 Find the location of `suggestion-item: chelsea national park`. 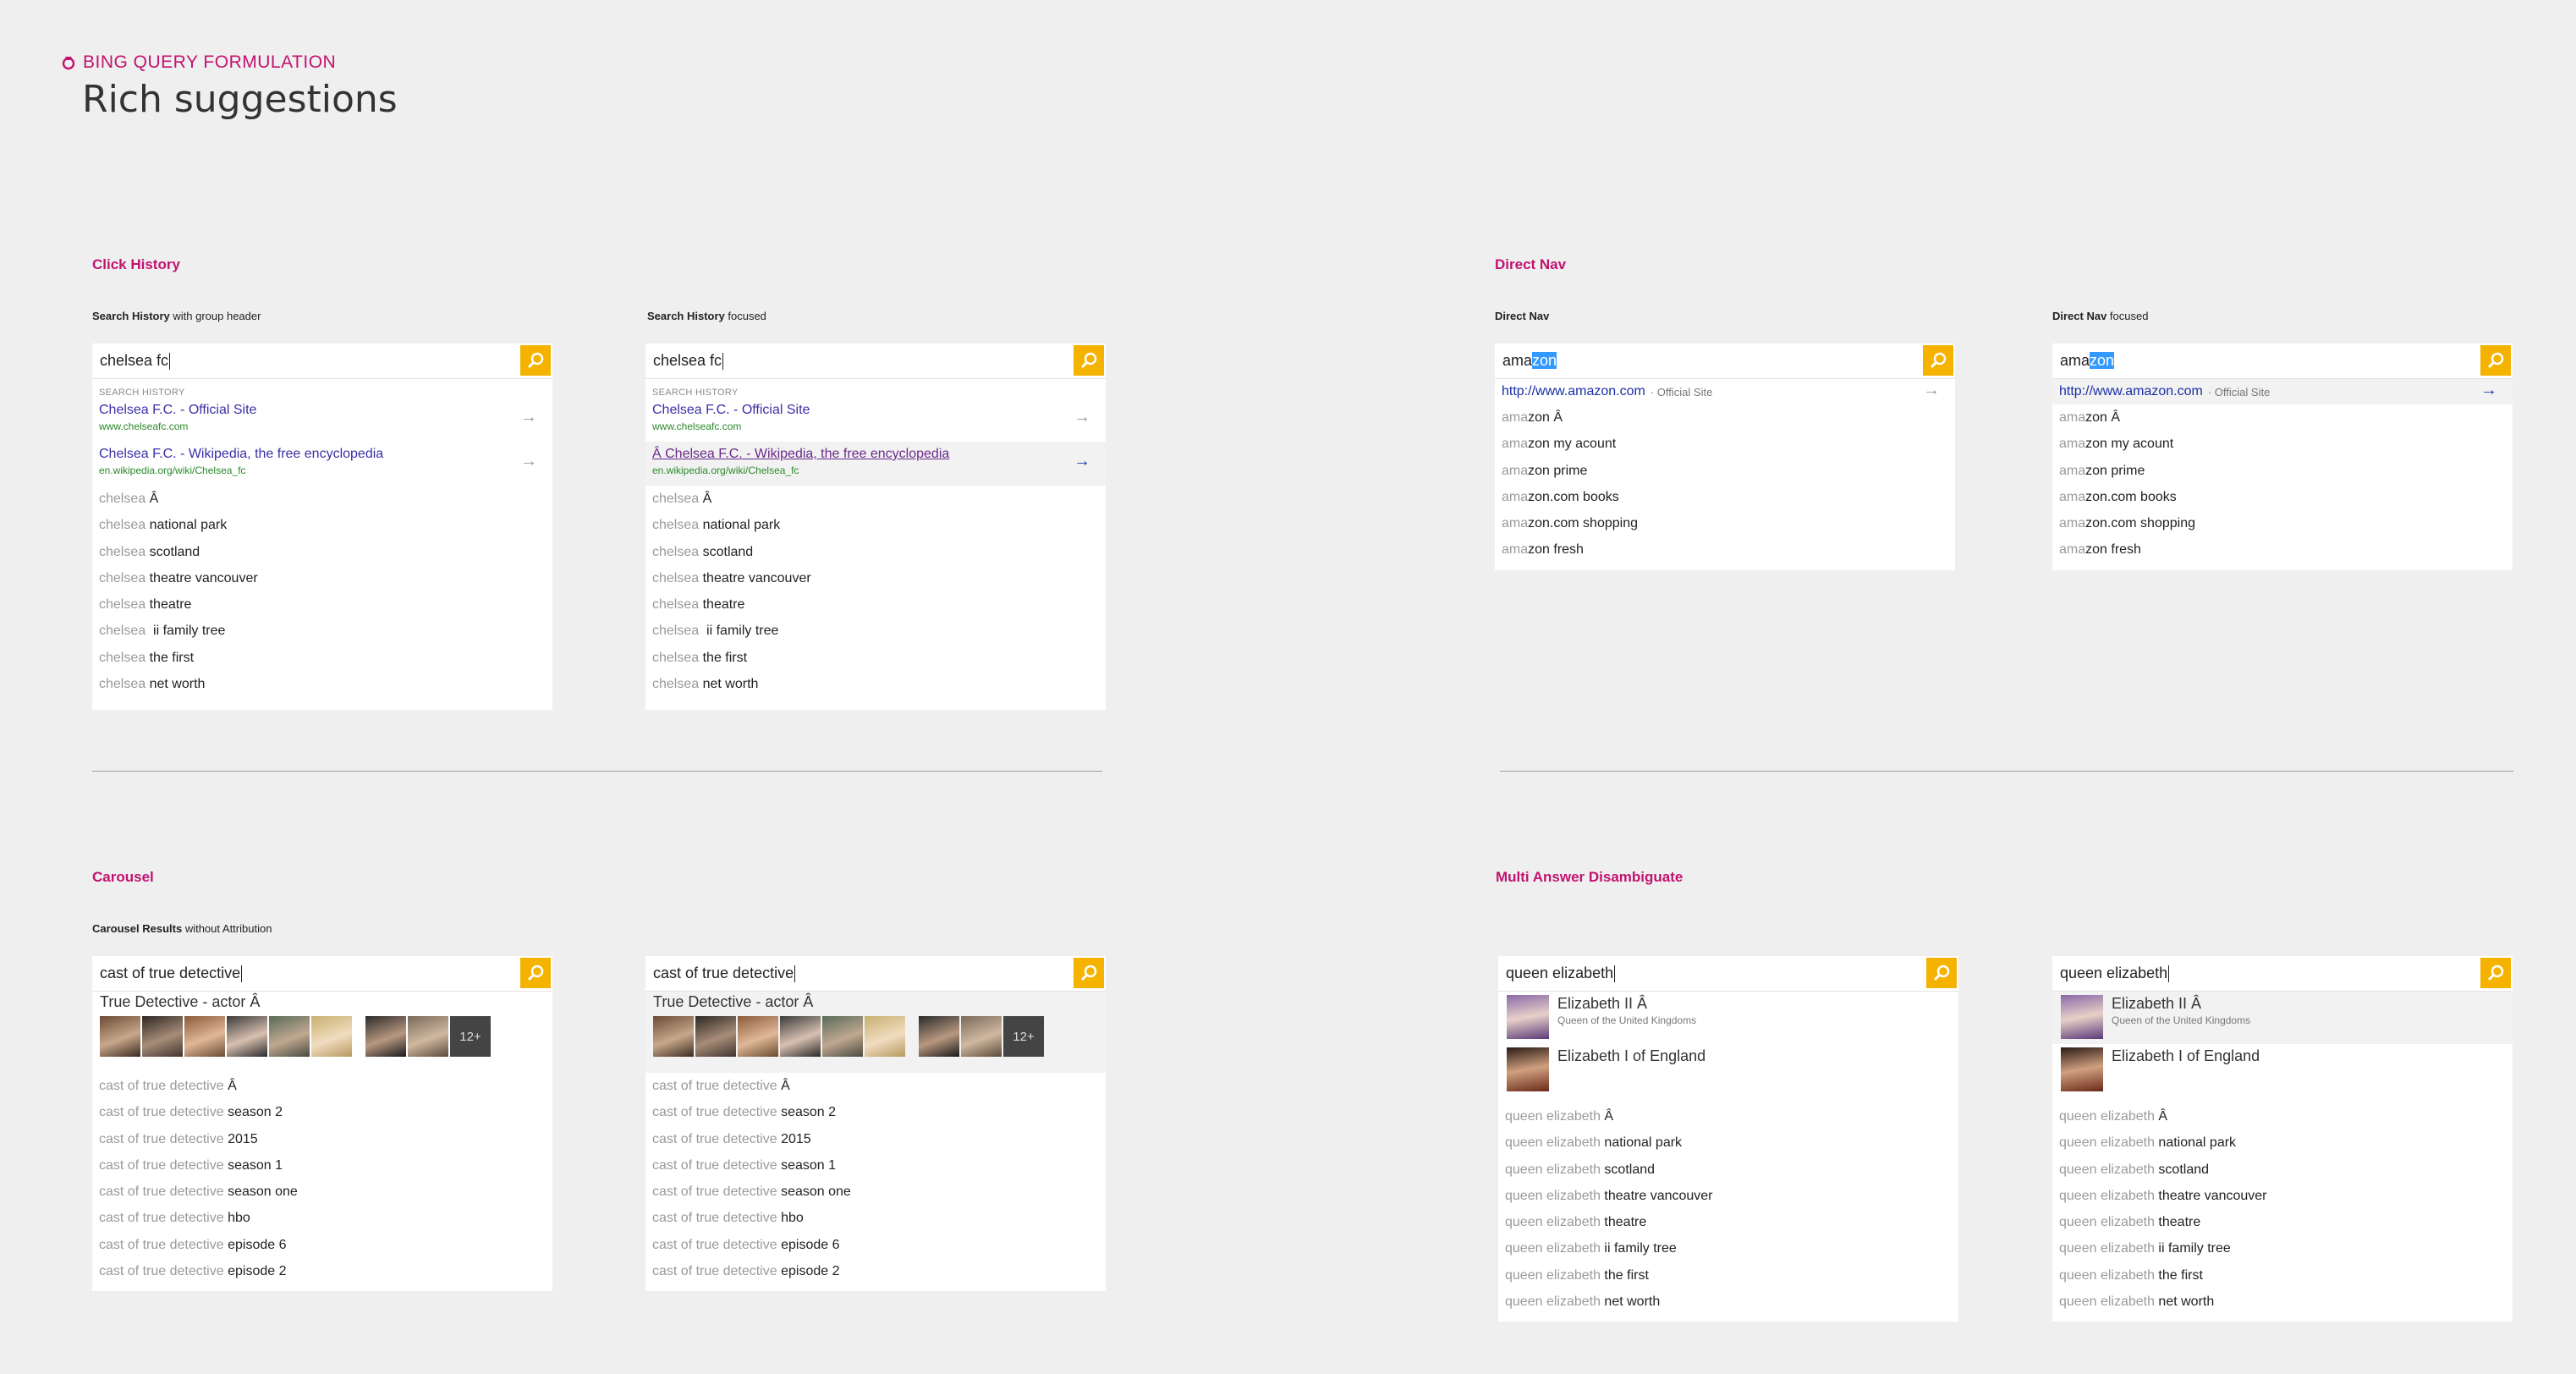

suggestion-item: chelsea national park is located at coordinates (875, 525).